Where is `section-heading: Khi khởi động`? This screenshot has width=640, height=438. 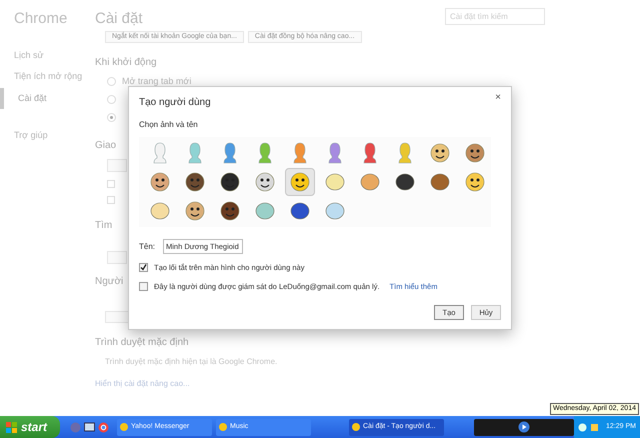 section-heading: Khi khởi động is located at coordinates (126, 63).